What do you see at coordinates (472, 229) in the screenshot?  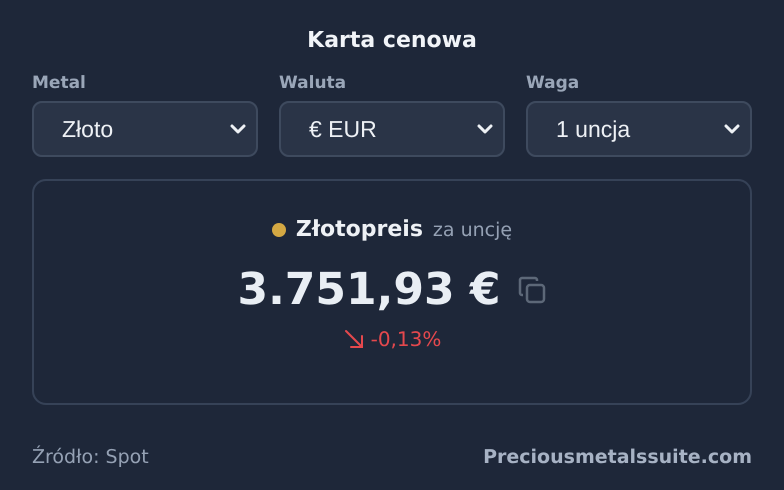 I see `unit-label: za uncję` at bounding box center [472, 229].